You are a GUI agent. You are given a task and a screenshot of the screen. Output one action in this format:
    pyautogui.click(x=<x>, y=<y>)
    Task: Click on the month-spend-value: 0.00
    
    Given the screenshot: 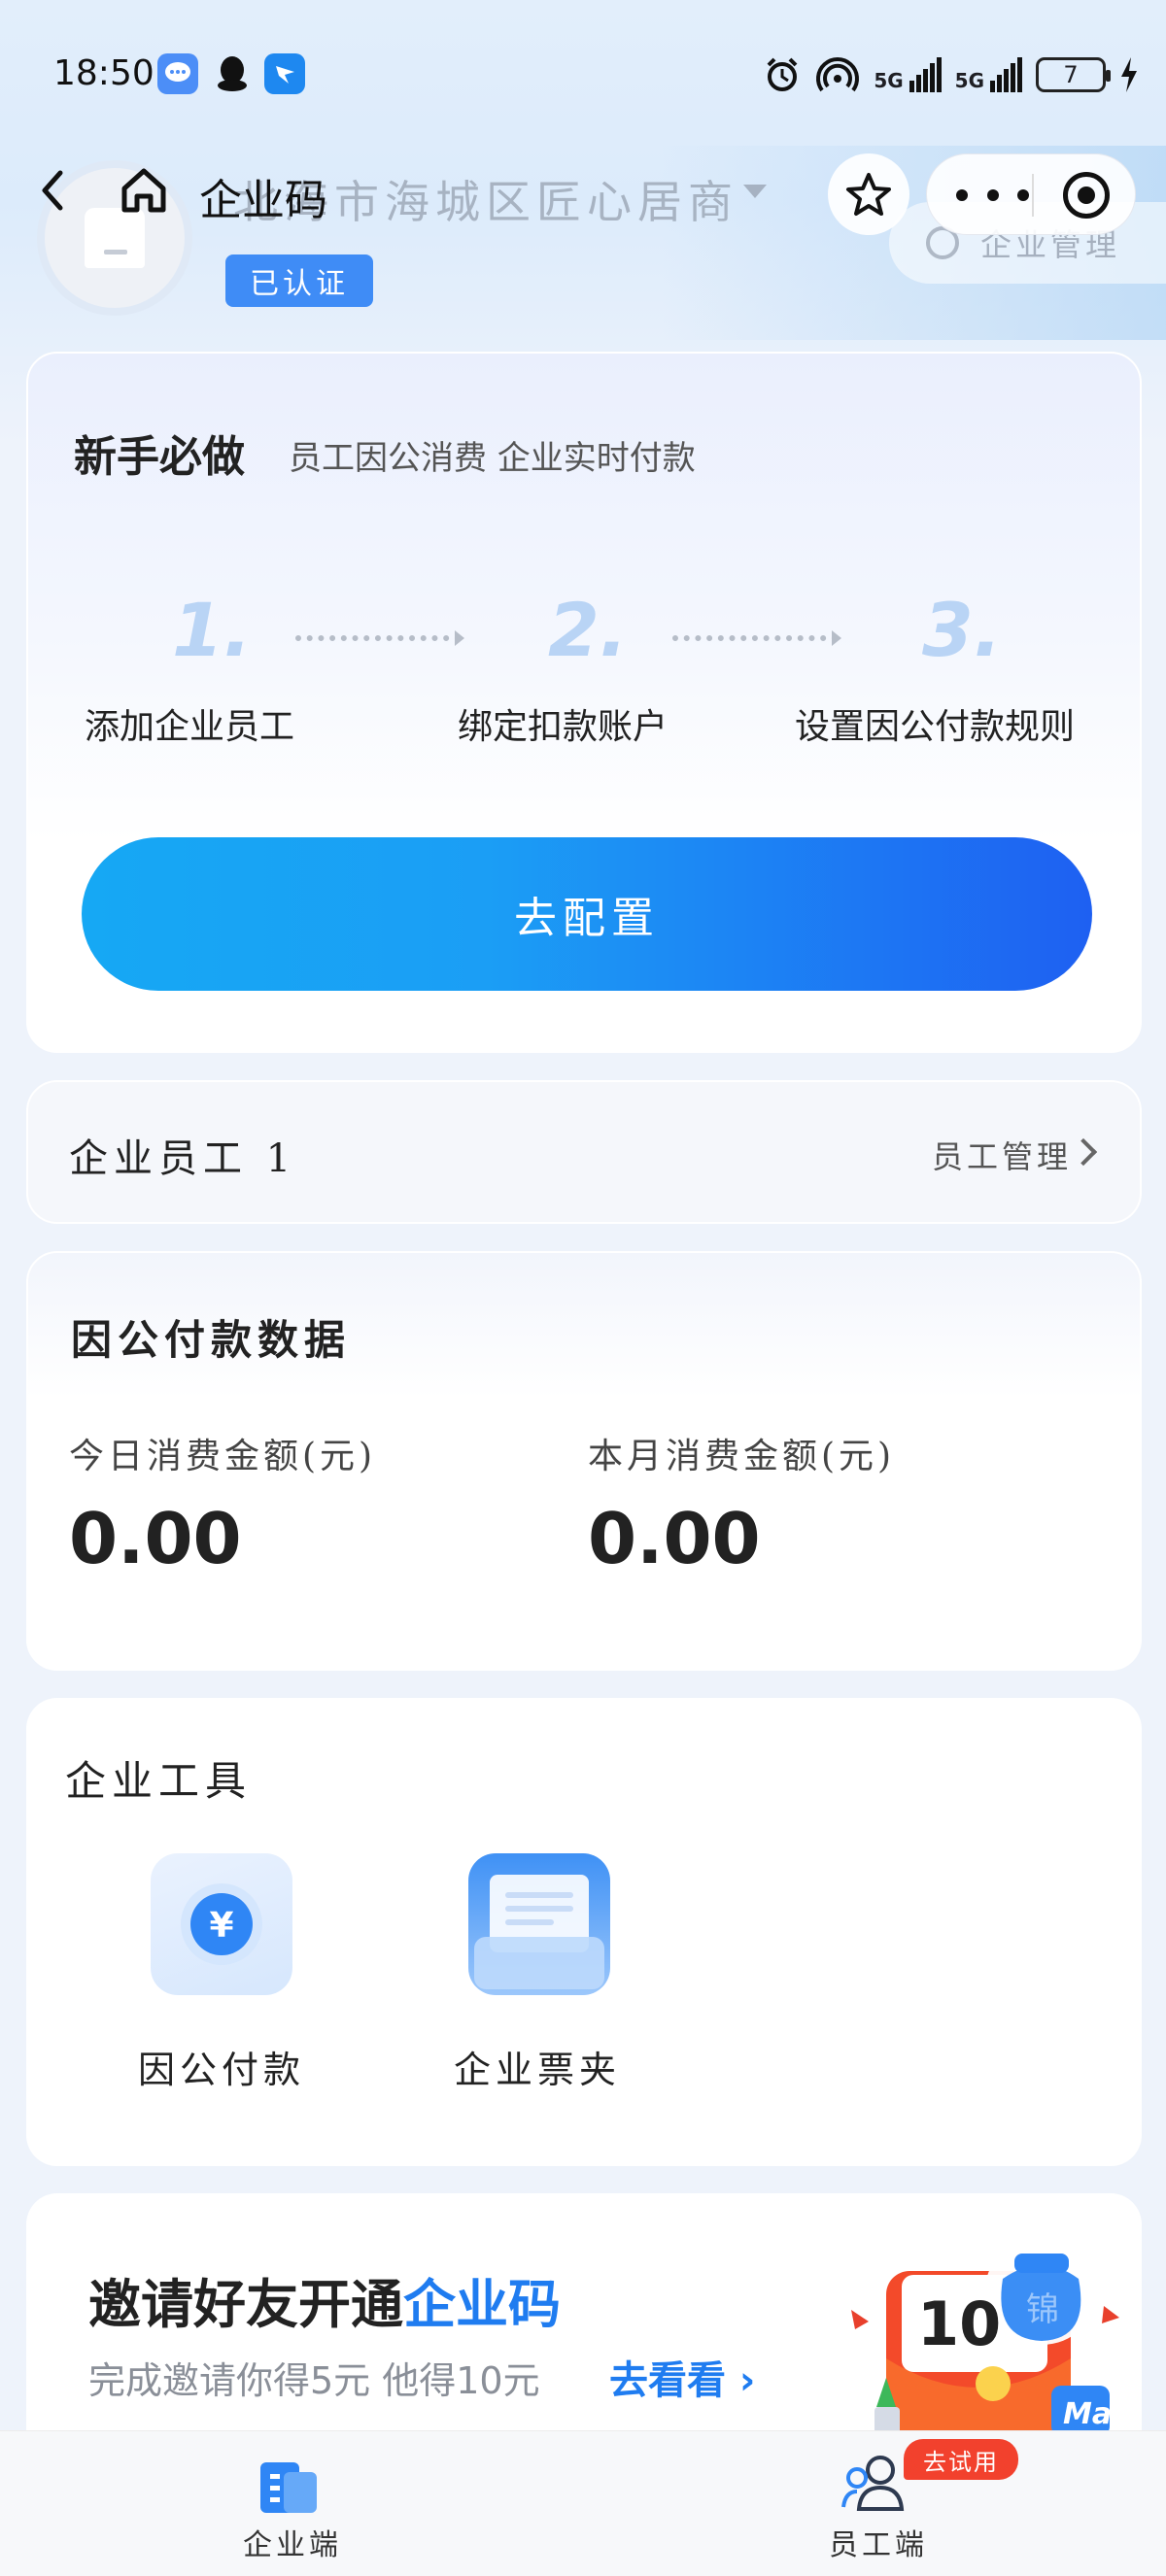 What is the action you would take?
    pyautogui.click(x=674, y=1538)
    